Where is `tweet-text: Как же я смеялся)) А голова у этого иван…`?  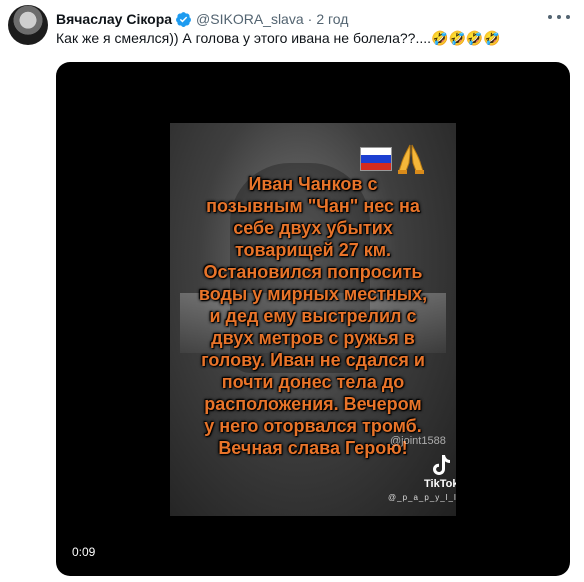 tweet-text: Как же я смеялся)) А голова у этого иван… is located at coordinates (278, 38).